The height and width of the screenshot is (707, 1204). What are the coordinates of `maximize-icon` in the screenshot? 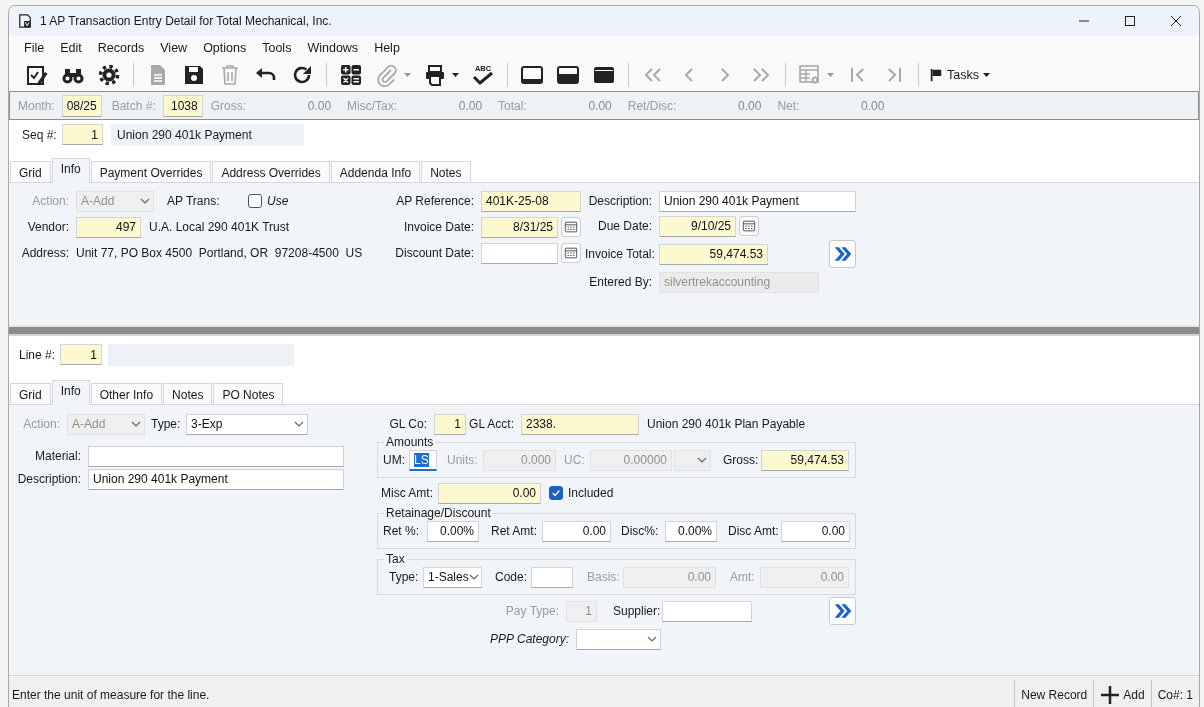 It's located at (1130, 21).